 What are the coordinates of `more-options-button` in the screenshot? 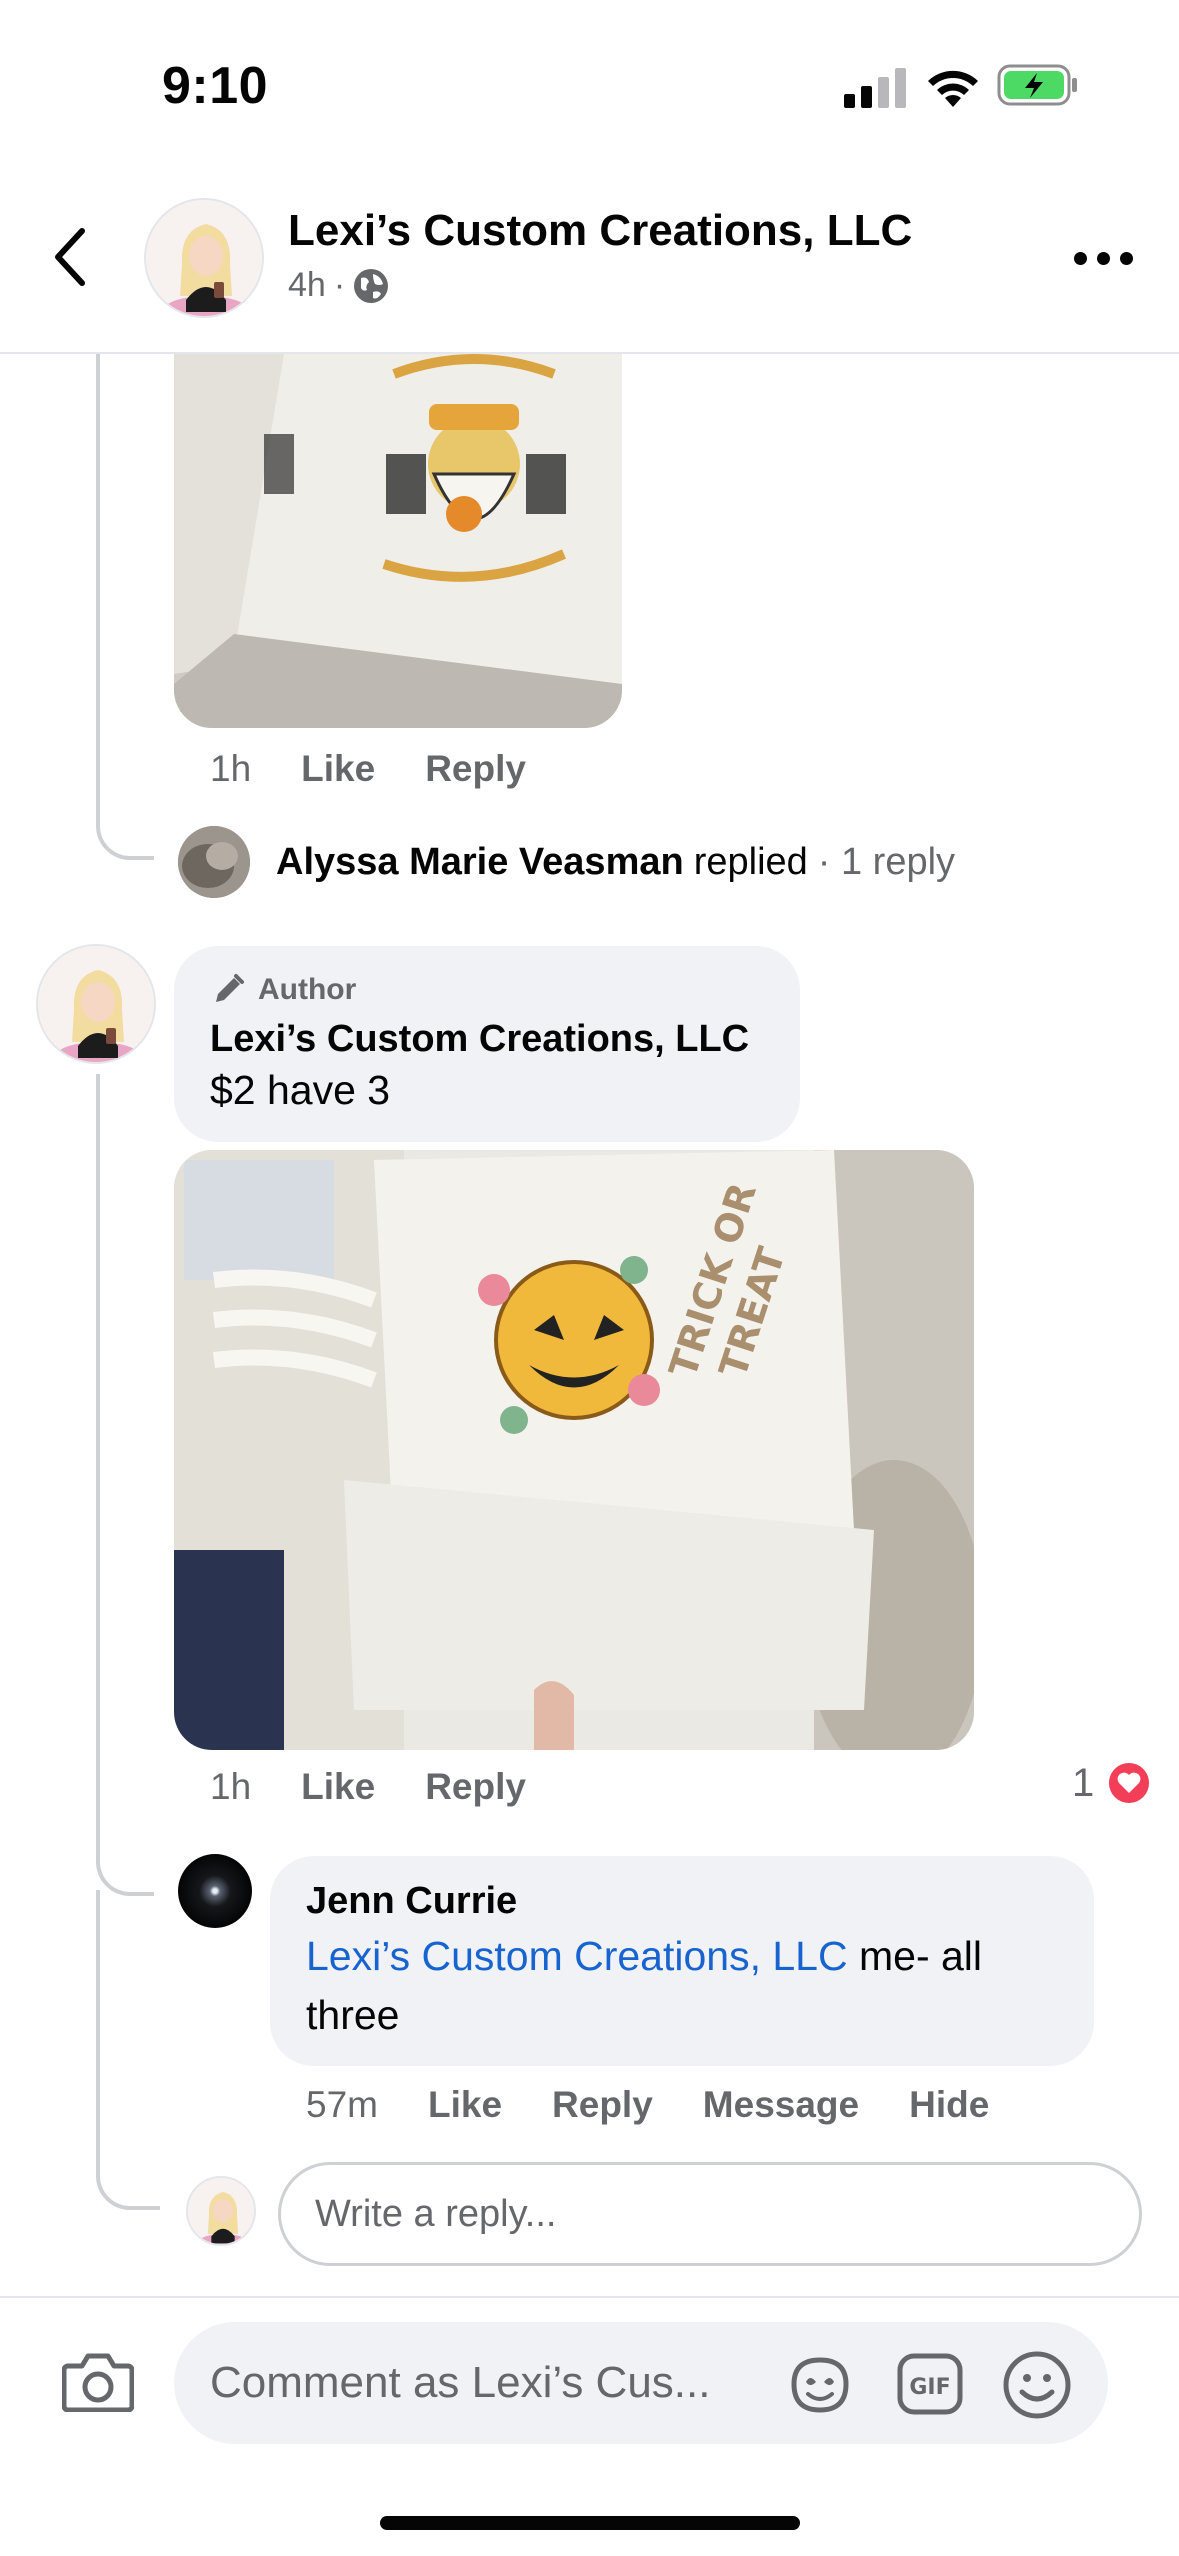 It's located at (1106, 258).